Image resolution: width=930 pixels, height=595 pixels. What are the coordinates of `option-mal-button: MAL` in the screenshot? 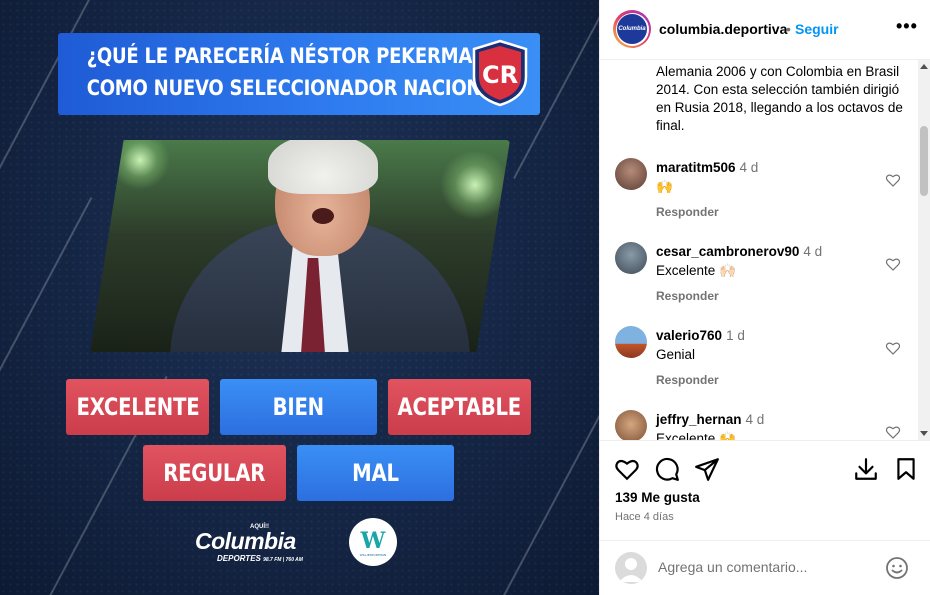 It's located at (375, 473).